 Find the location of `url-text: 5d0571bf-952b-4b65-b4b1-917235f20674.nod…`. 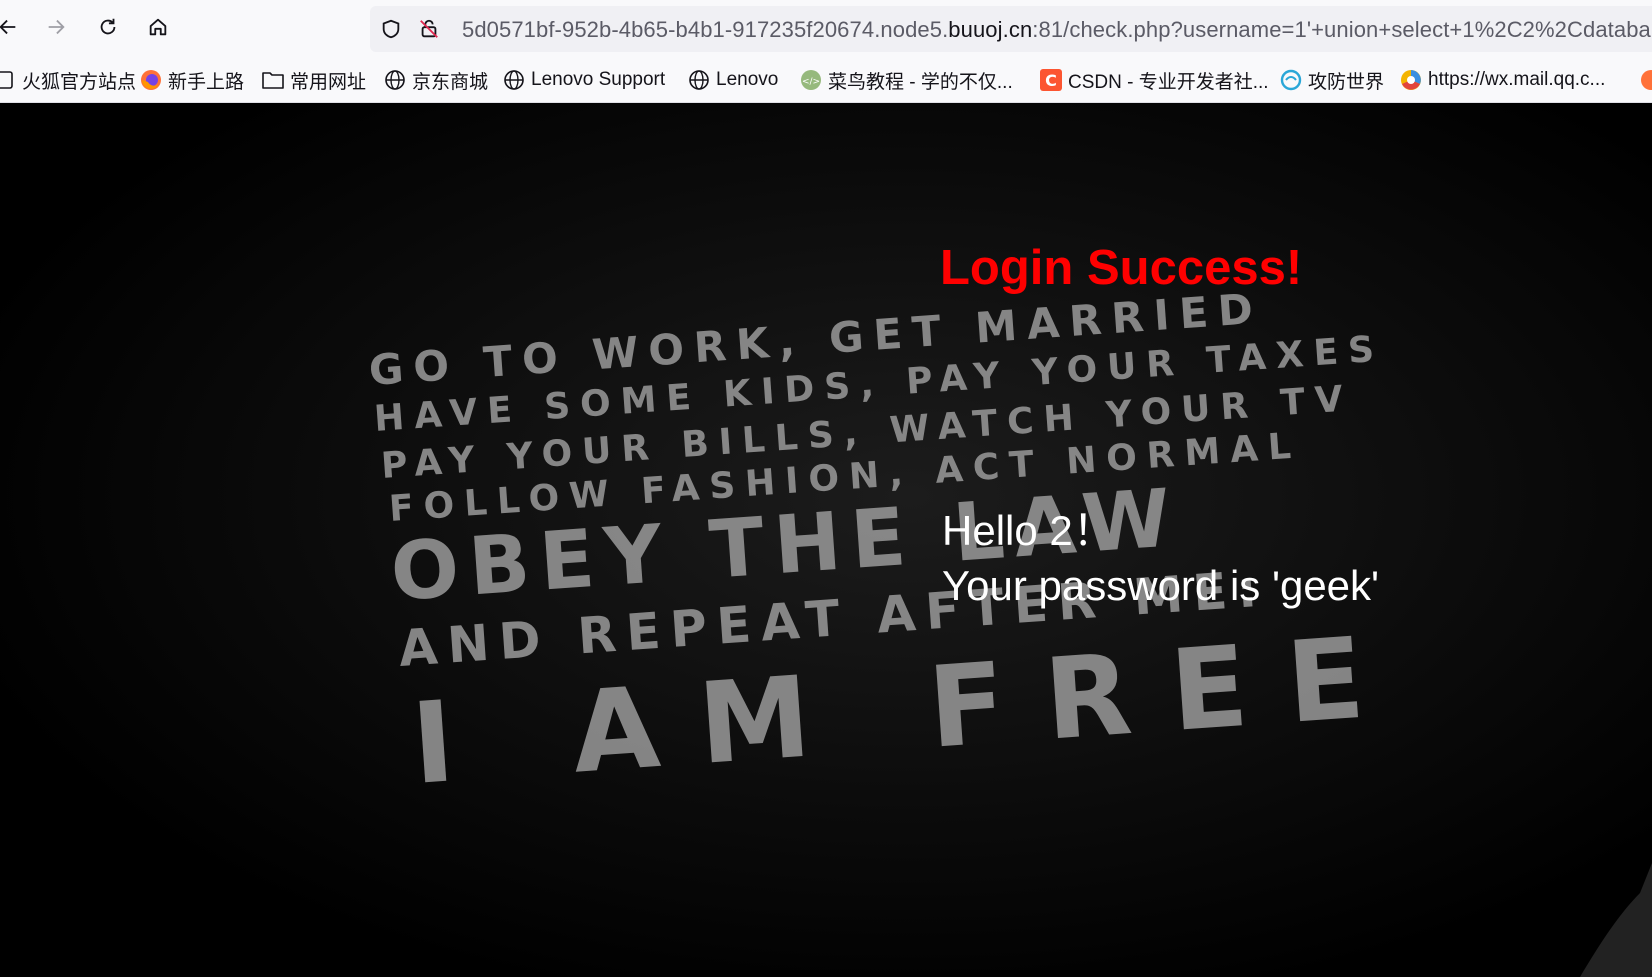

url-text: 5d0571bf-952b-4b65-b4b1-917235f20674.nod… is located at coordinates (1056, 30).